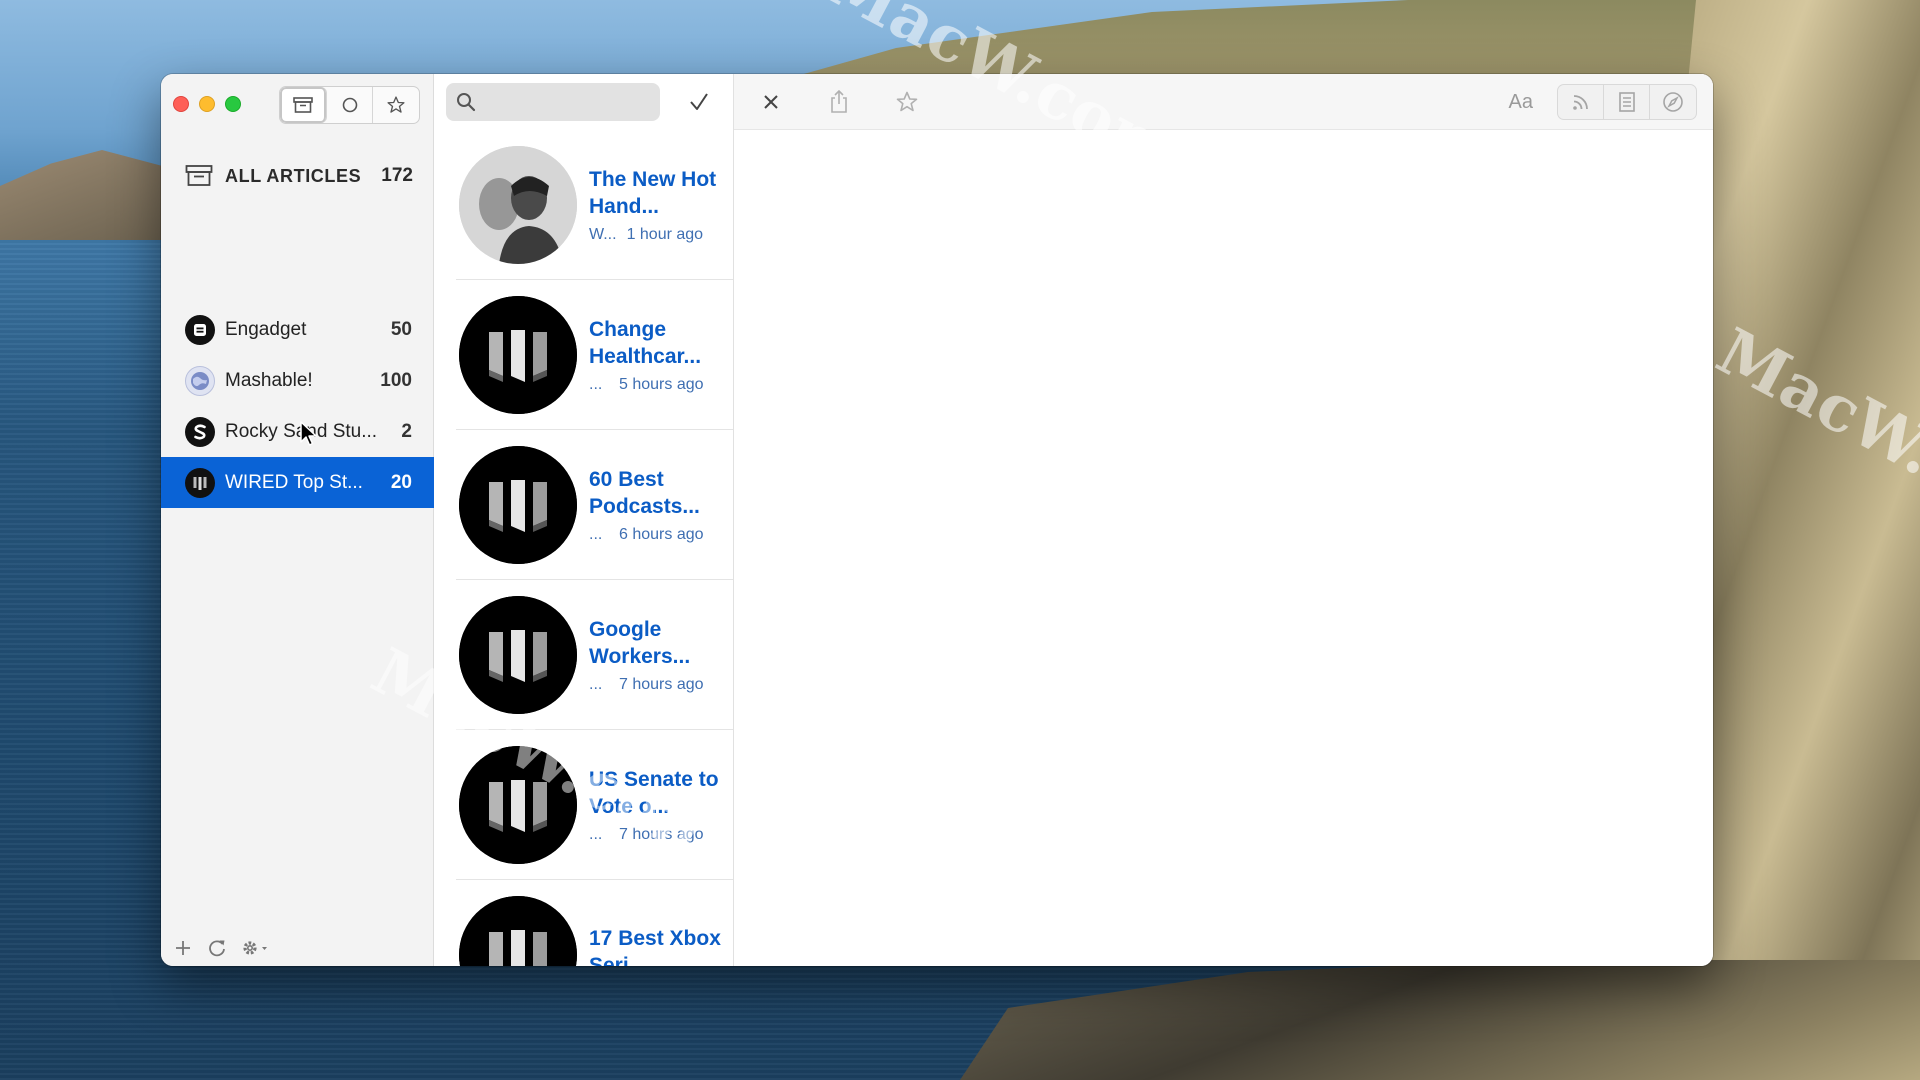 This screenshot has width=1920, height=1080. I want to click on share-button, so click(839, 102).